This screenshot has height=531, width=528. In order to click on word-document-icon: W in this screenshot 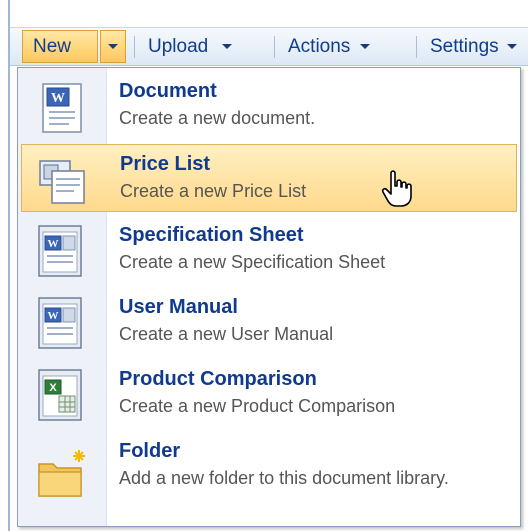, I will do `click(62, 108)`.